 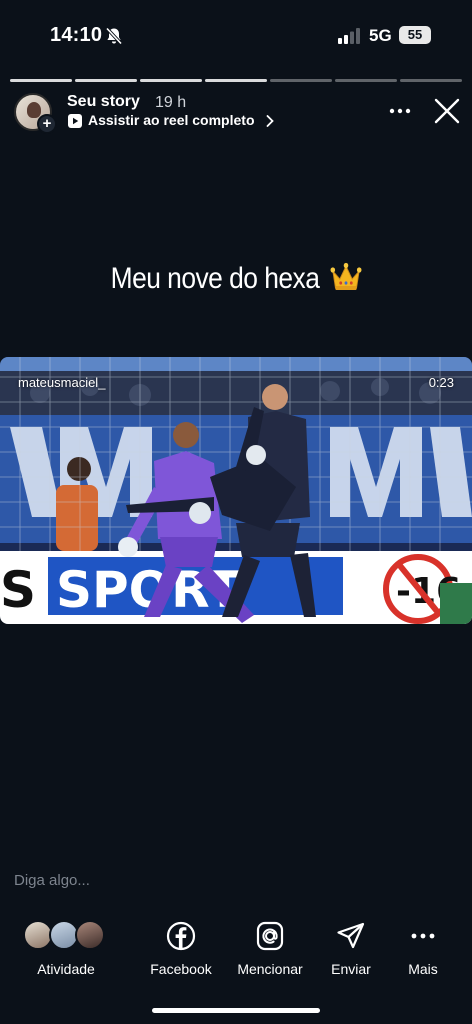 What do you see at coordinates (423, 947) in the screenshot?
I see `more-button: Mais` at bounding box center [423, 947].